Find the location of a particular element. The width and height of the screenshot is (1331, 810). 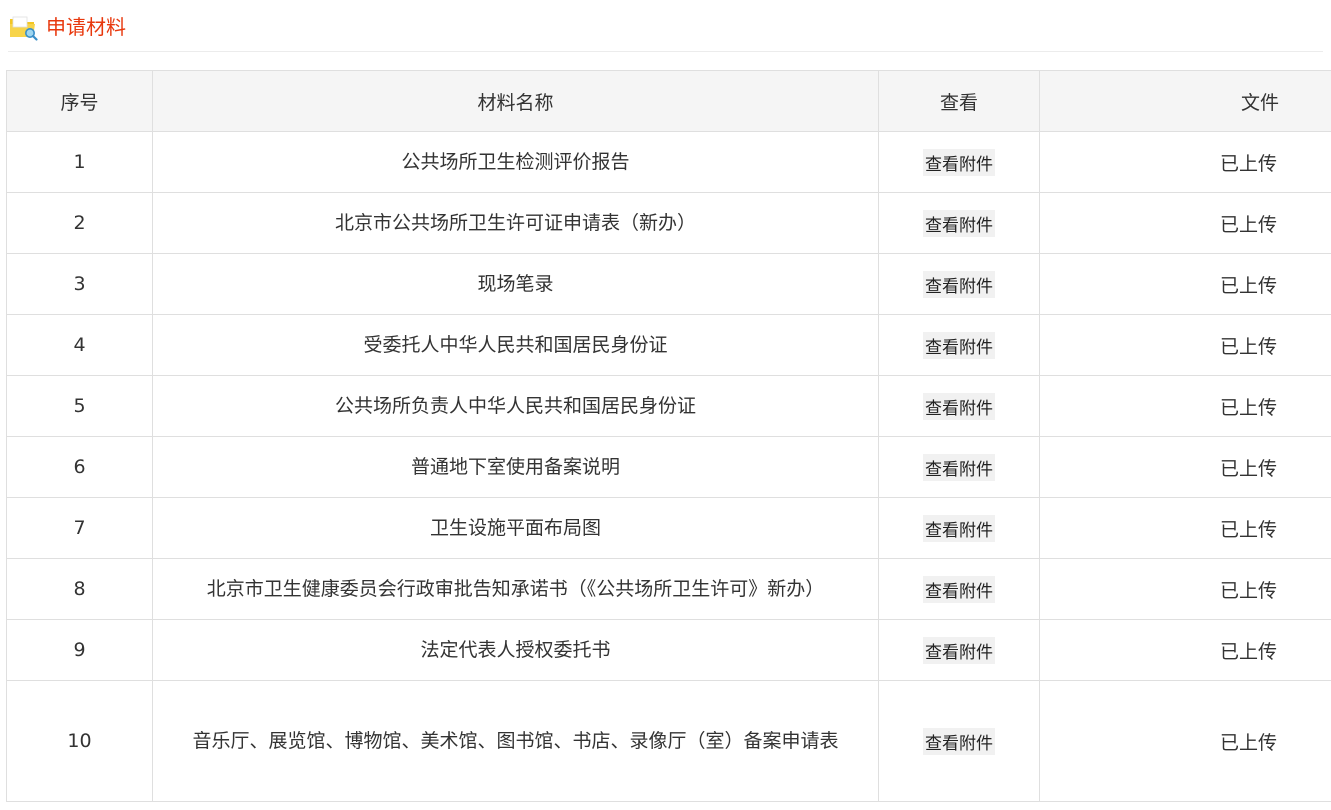

table-row: 3 现场笔录 查看附件 已上传 is located at coordinates (668, 284).